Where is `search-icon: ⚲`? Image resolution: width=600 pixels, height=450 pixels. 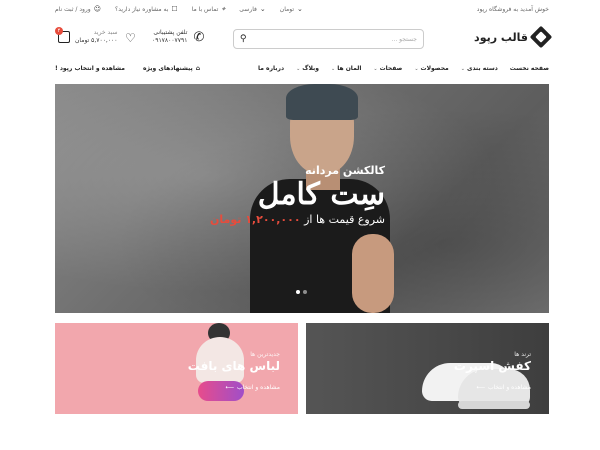 search-icon: ⚲ is located at coordinates (243, 39).